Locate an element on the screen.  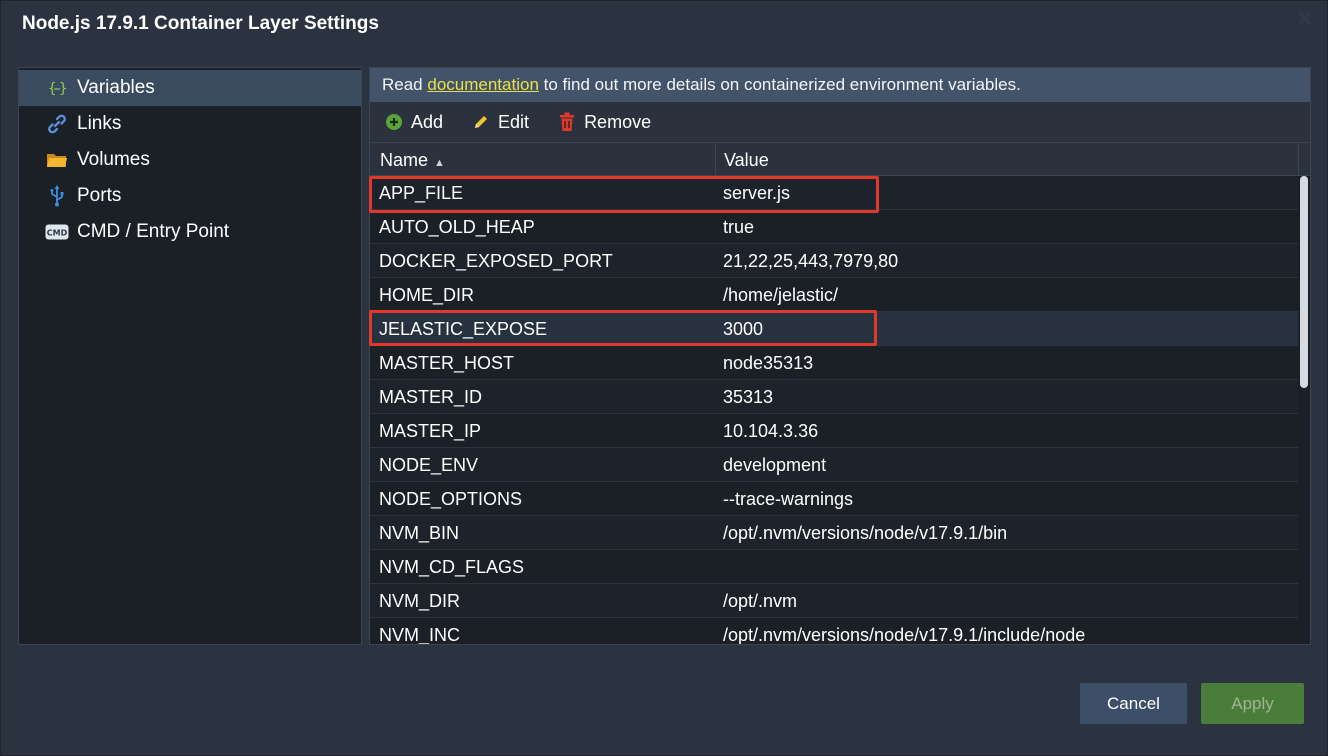
sidebar-item-volumes: Volumes is located at coordinates (190, 160).